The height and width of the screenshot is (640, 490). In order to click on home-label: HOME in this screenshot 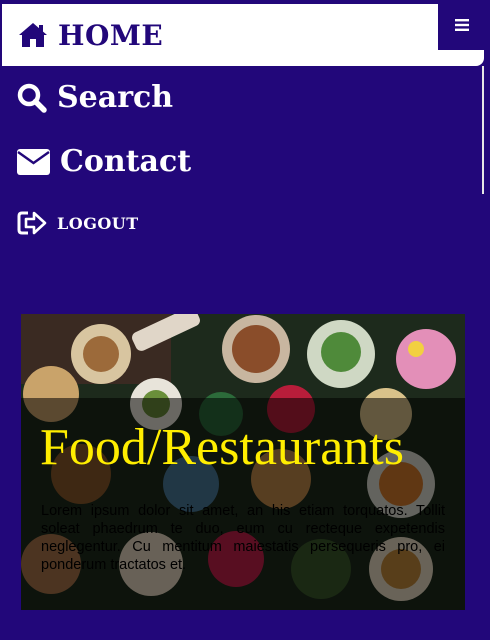, I will do `click(111, 35)`.